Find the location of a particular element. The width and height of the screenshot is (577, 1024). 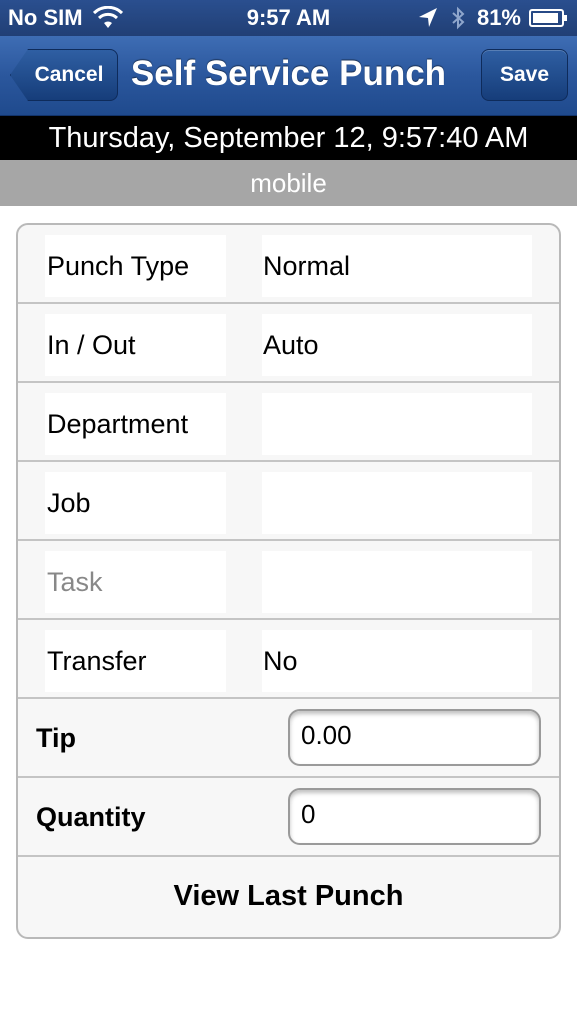

status-right: 81% is located at coordinates (493, 18).